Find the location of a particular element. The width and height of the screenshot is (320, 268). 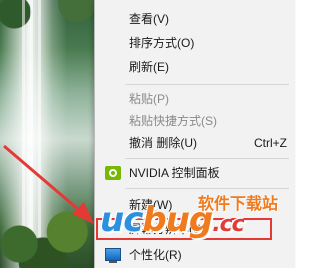

arrow-shaft is located at coordinates (45, 181).